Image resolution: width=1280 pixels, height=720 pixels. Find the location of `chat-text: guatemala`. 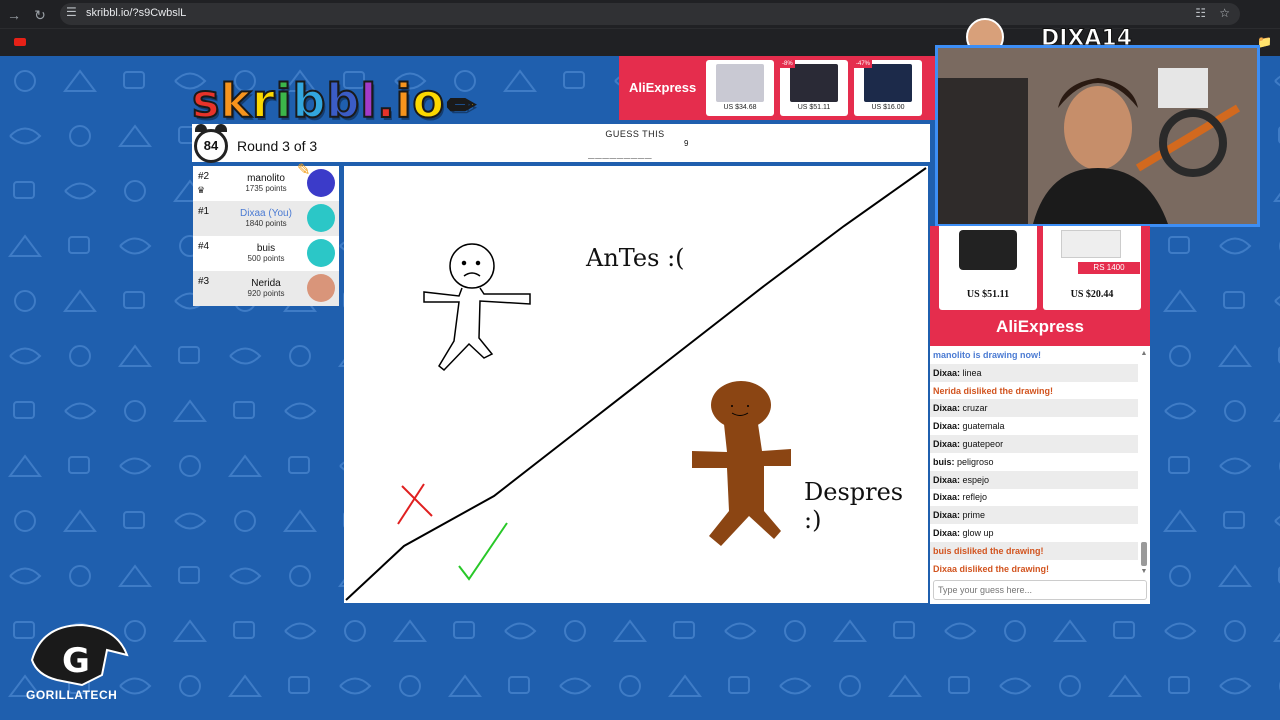

chat-text: guatemala is located at coordinates (983, 426).